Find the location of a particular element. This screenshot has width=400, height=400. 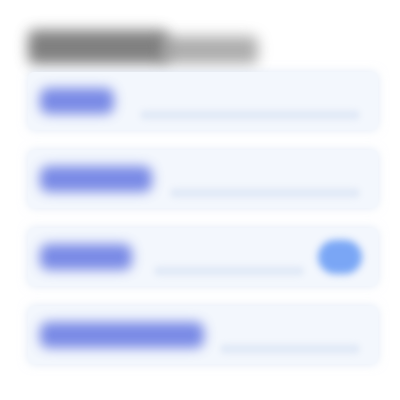

page-title is located at coordinates (144, 48).